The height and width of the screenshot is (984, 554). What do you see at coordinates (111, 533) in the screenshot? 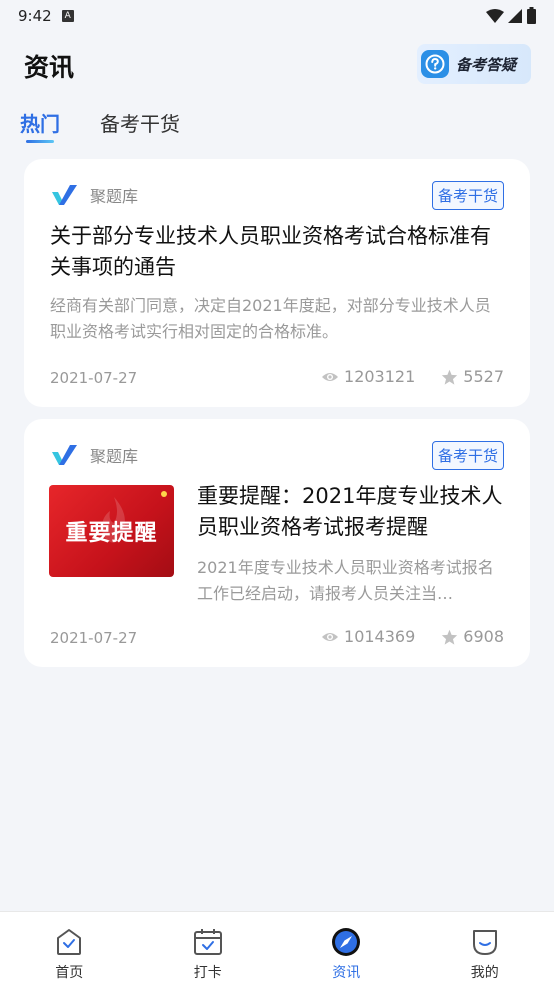
I see `thumbnail-text: 重要提醒` at bounding box center [111, 533].